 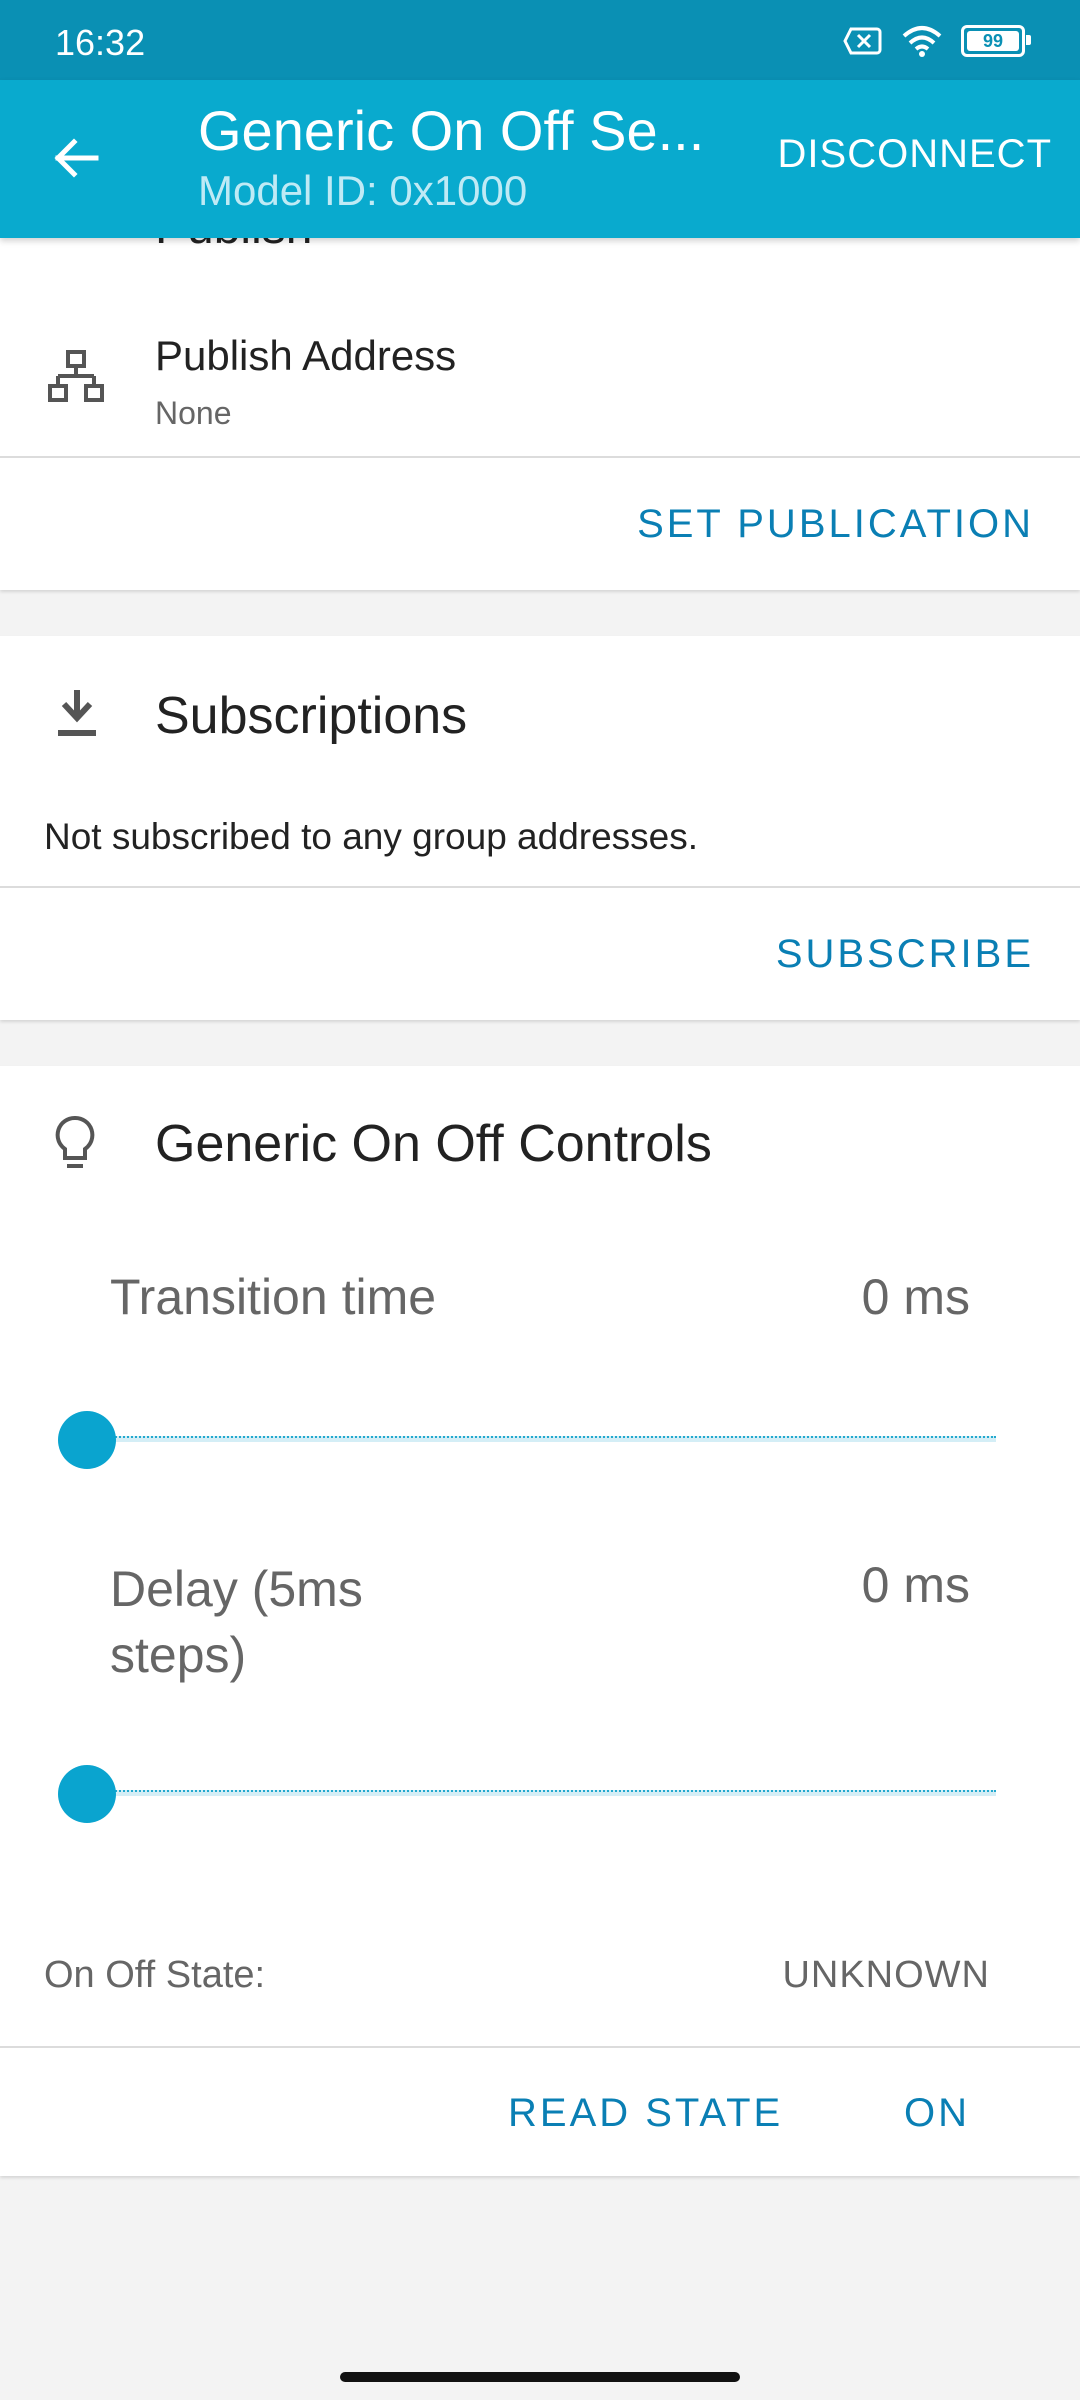 I want to click on download-icon, so click(x=77, y=713).